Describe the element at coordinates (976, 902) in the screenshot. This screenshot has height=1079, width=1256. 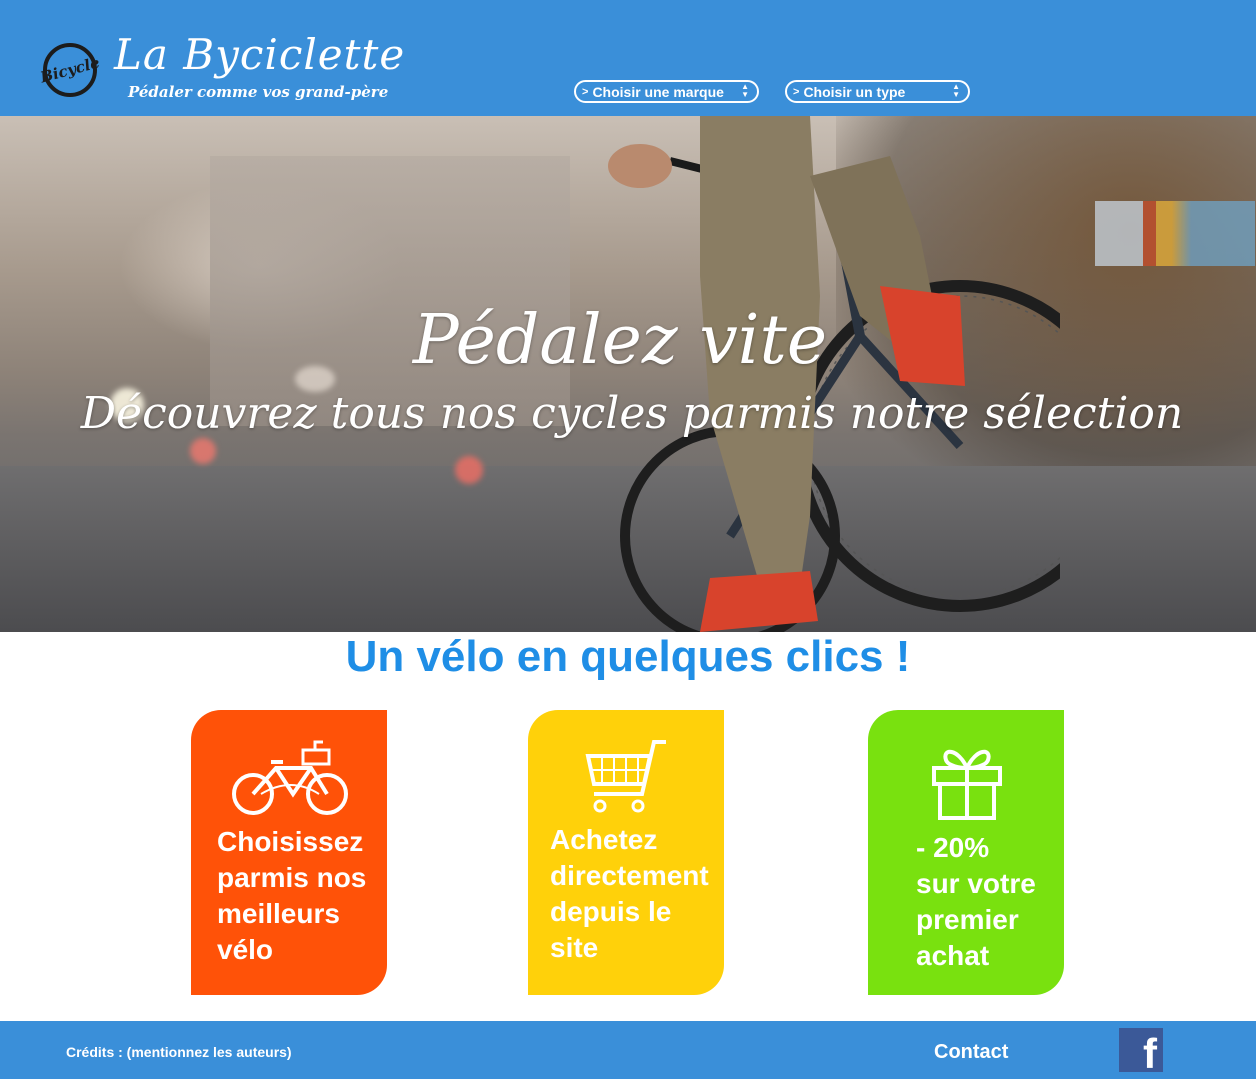
I see `feature-card-text: - 20% sur votre premier achat` at that location.